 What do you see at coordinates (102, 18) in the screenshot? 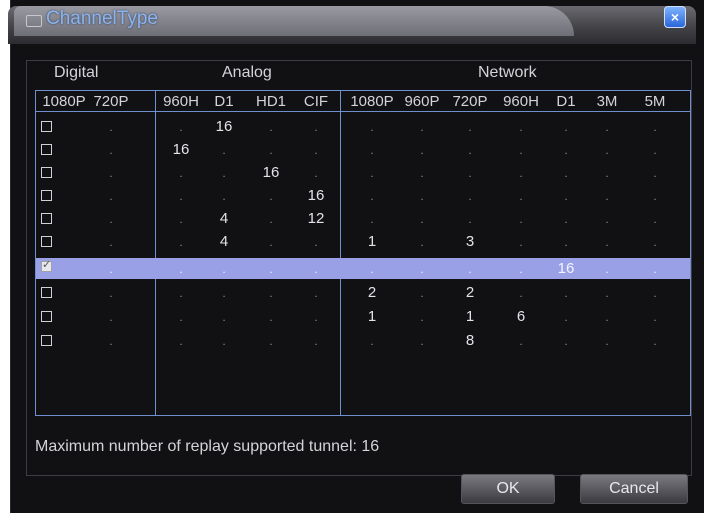
I see `dialog-title: ChannelType` at bounding box center [102, 18].